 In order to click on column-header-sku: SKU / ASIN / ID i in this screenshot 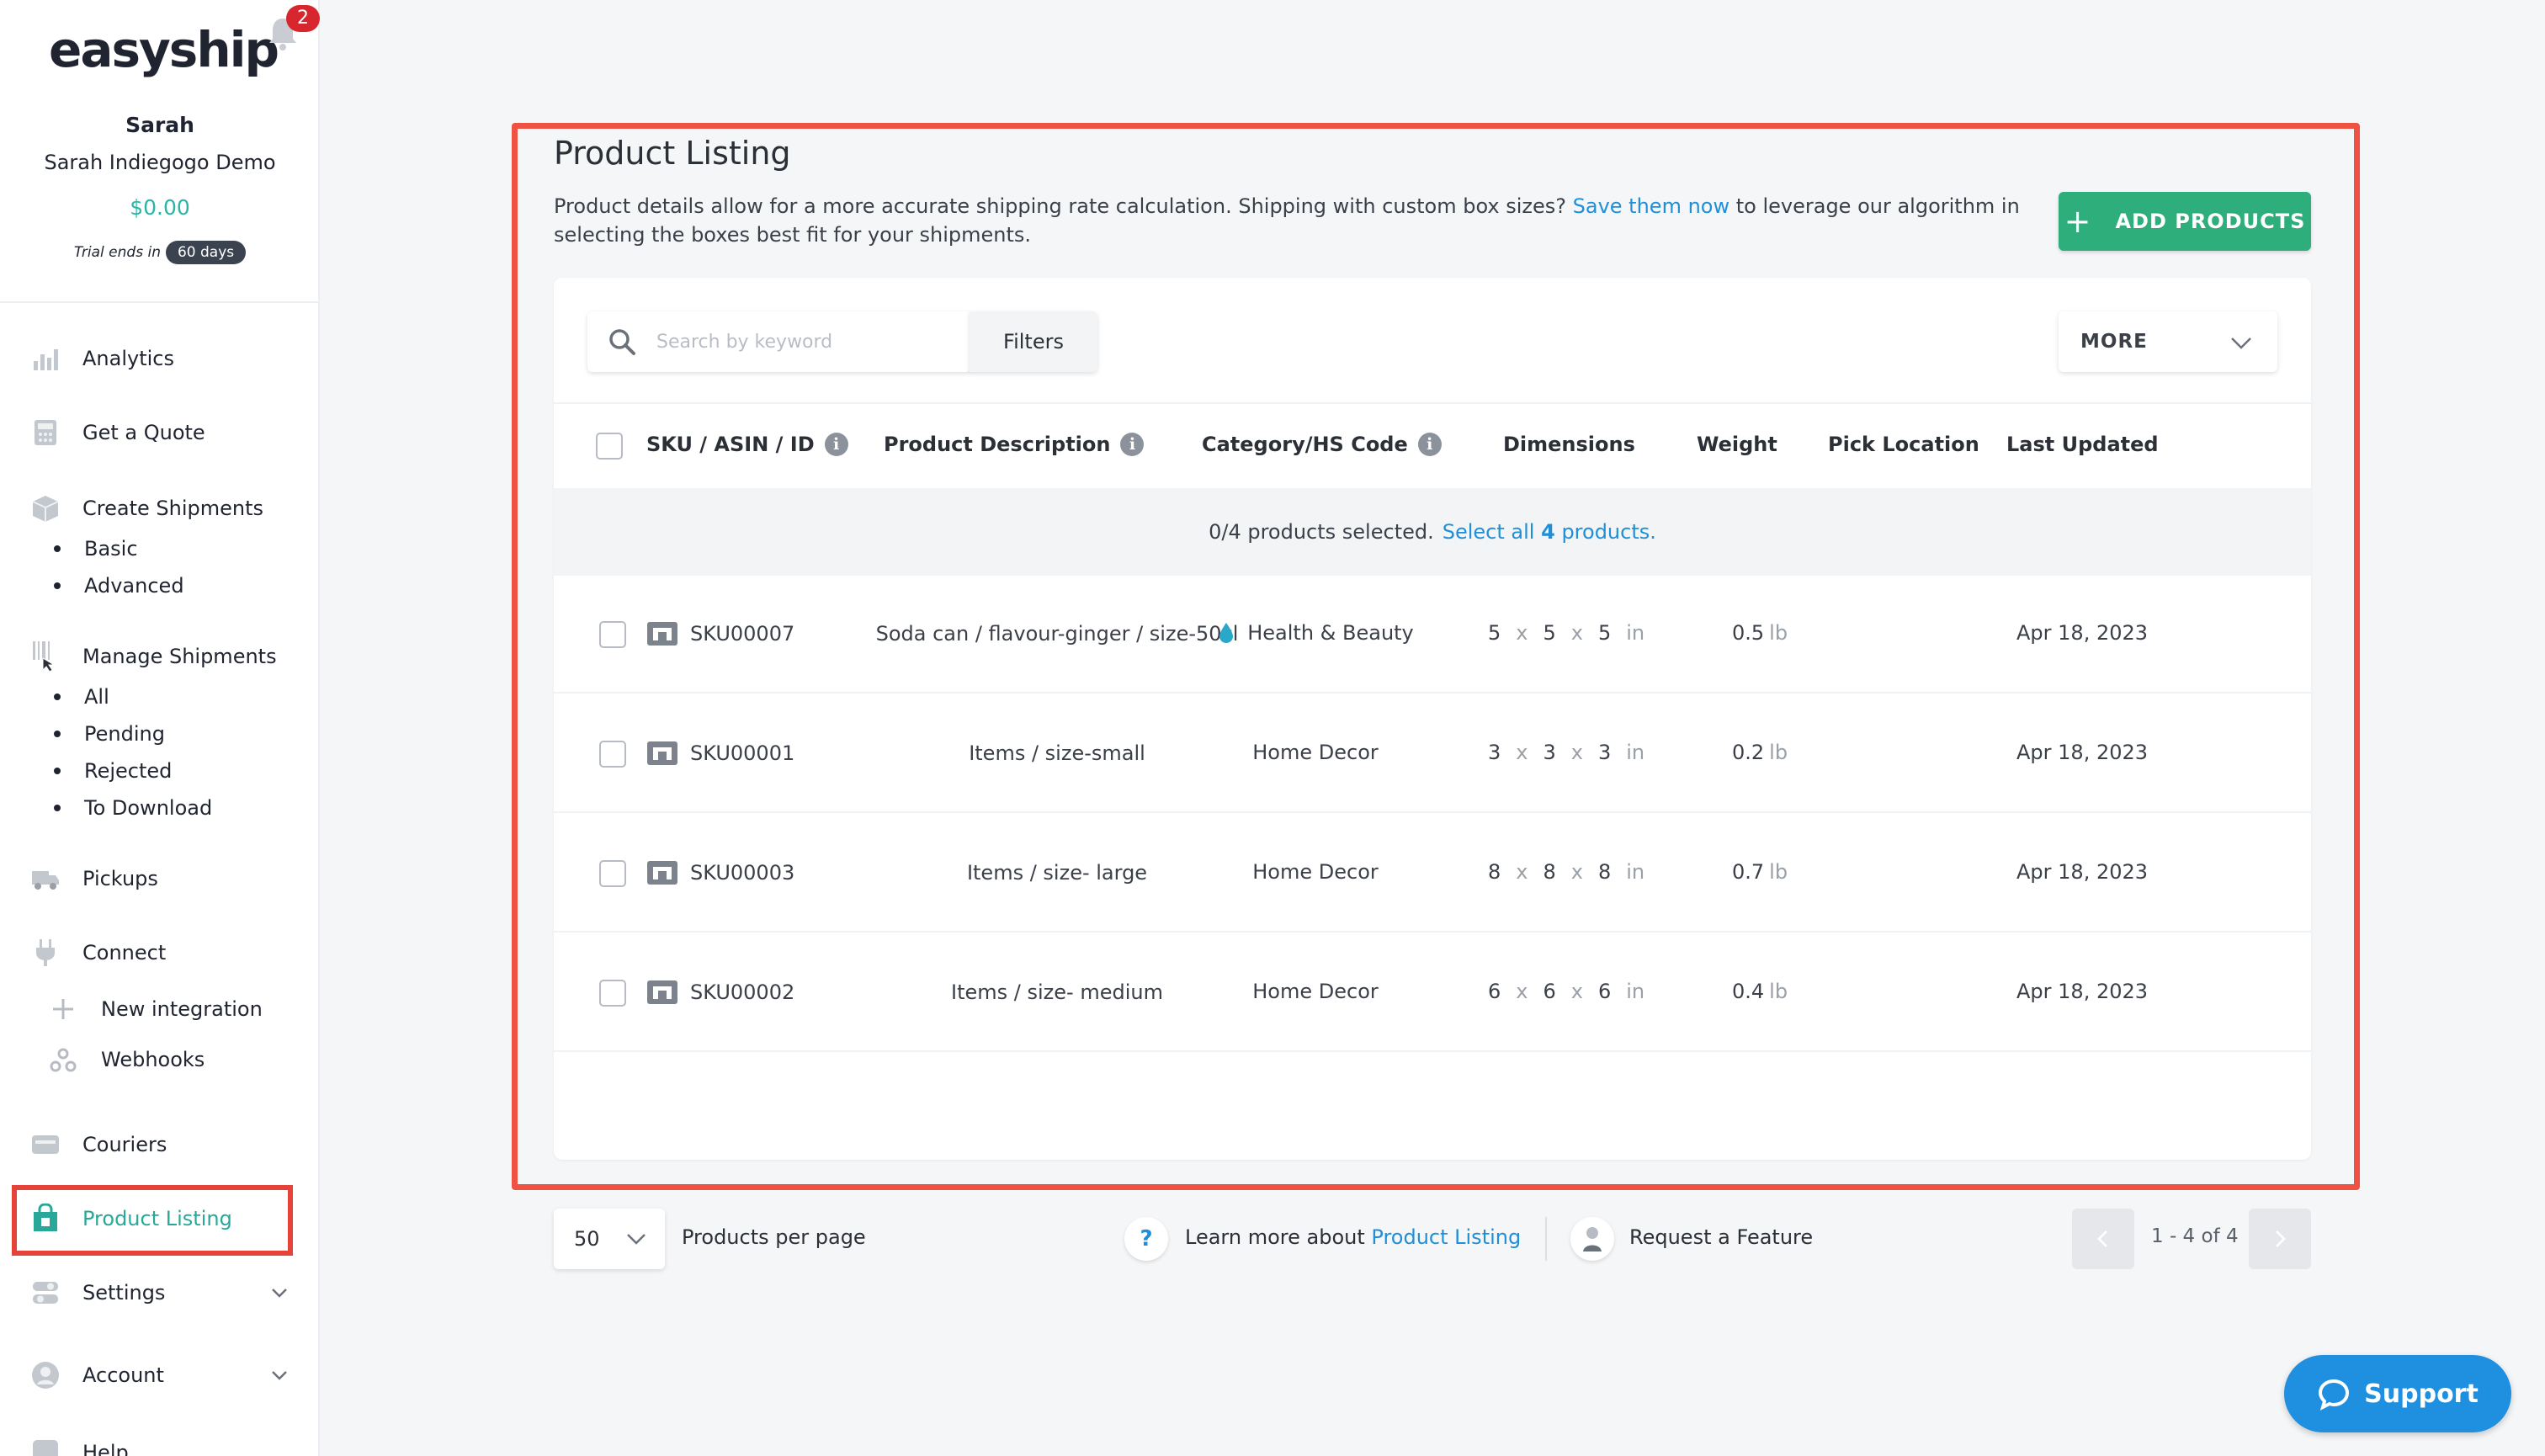, I will do `click(747, 444)`.